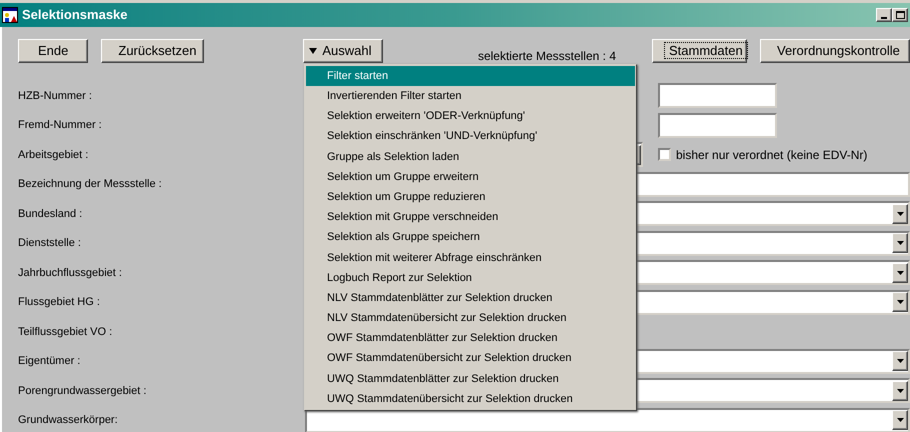 This screenshot has width=910, height=432. What do you see at coordinates (772, 155) in the screenshot?
I see `checkbox-label: bisher nur verordnet (keine EDV-Nr)` at bounding box center [772, 155].